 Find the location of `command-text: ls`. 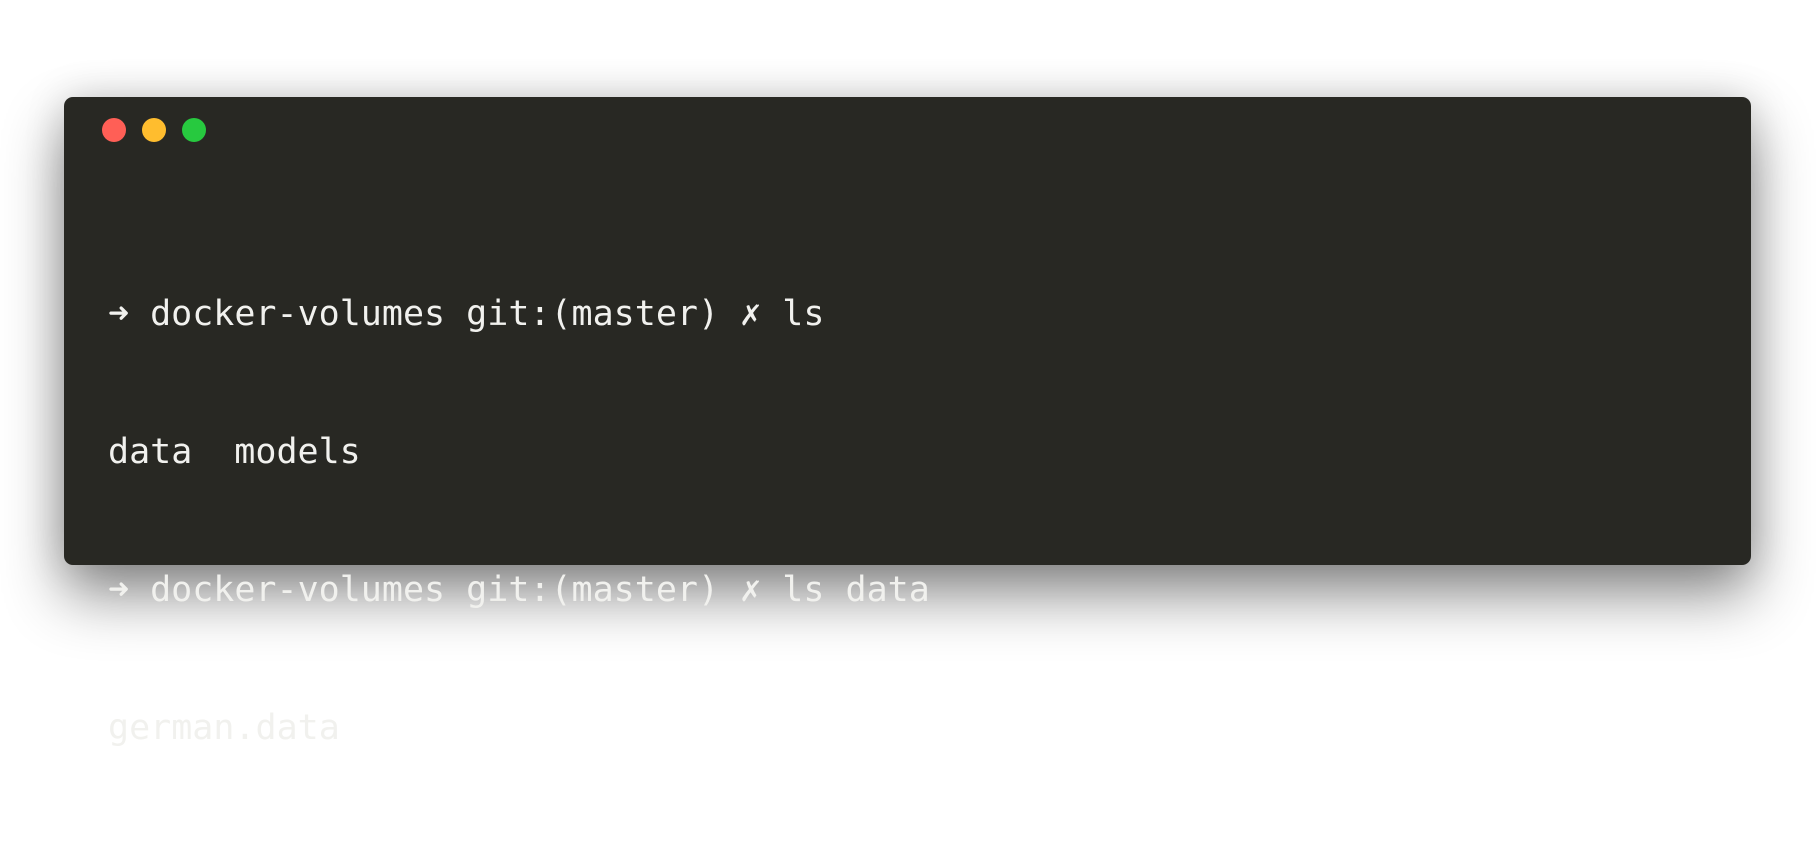

command-text: ls is located at coordinates (803, 314).